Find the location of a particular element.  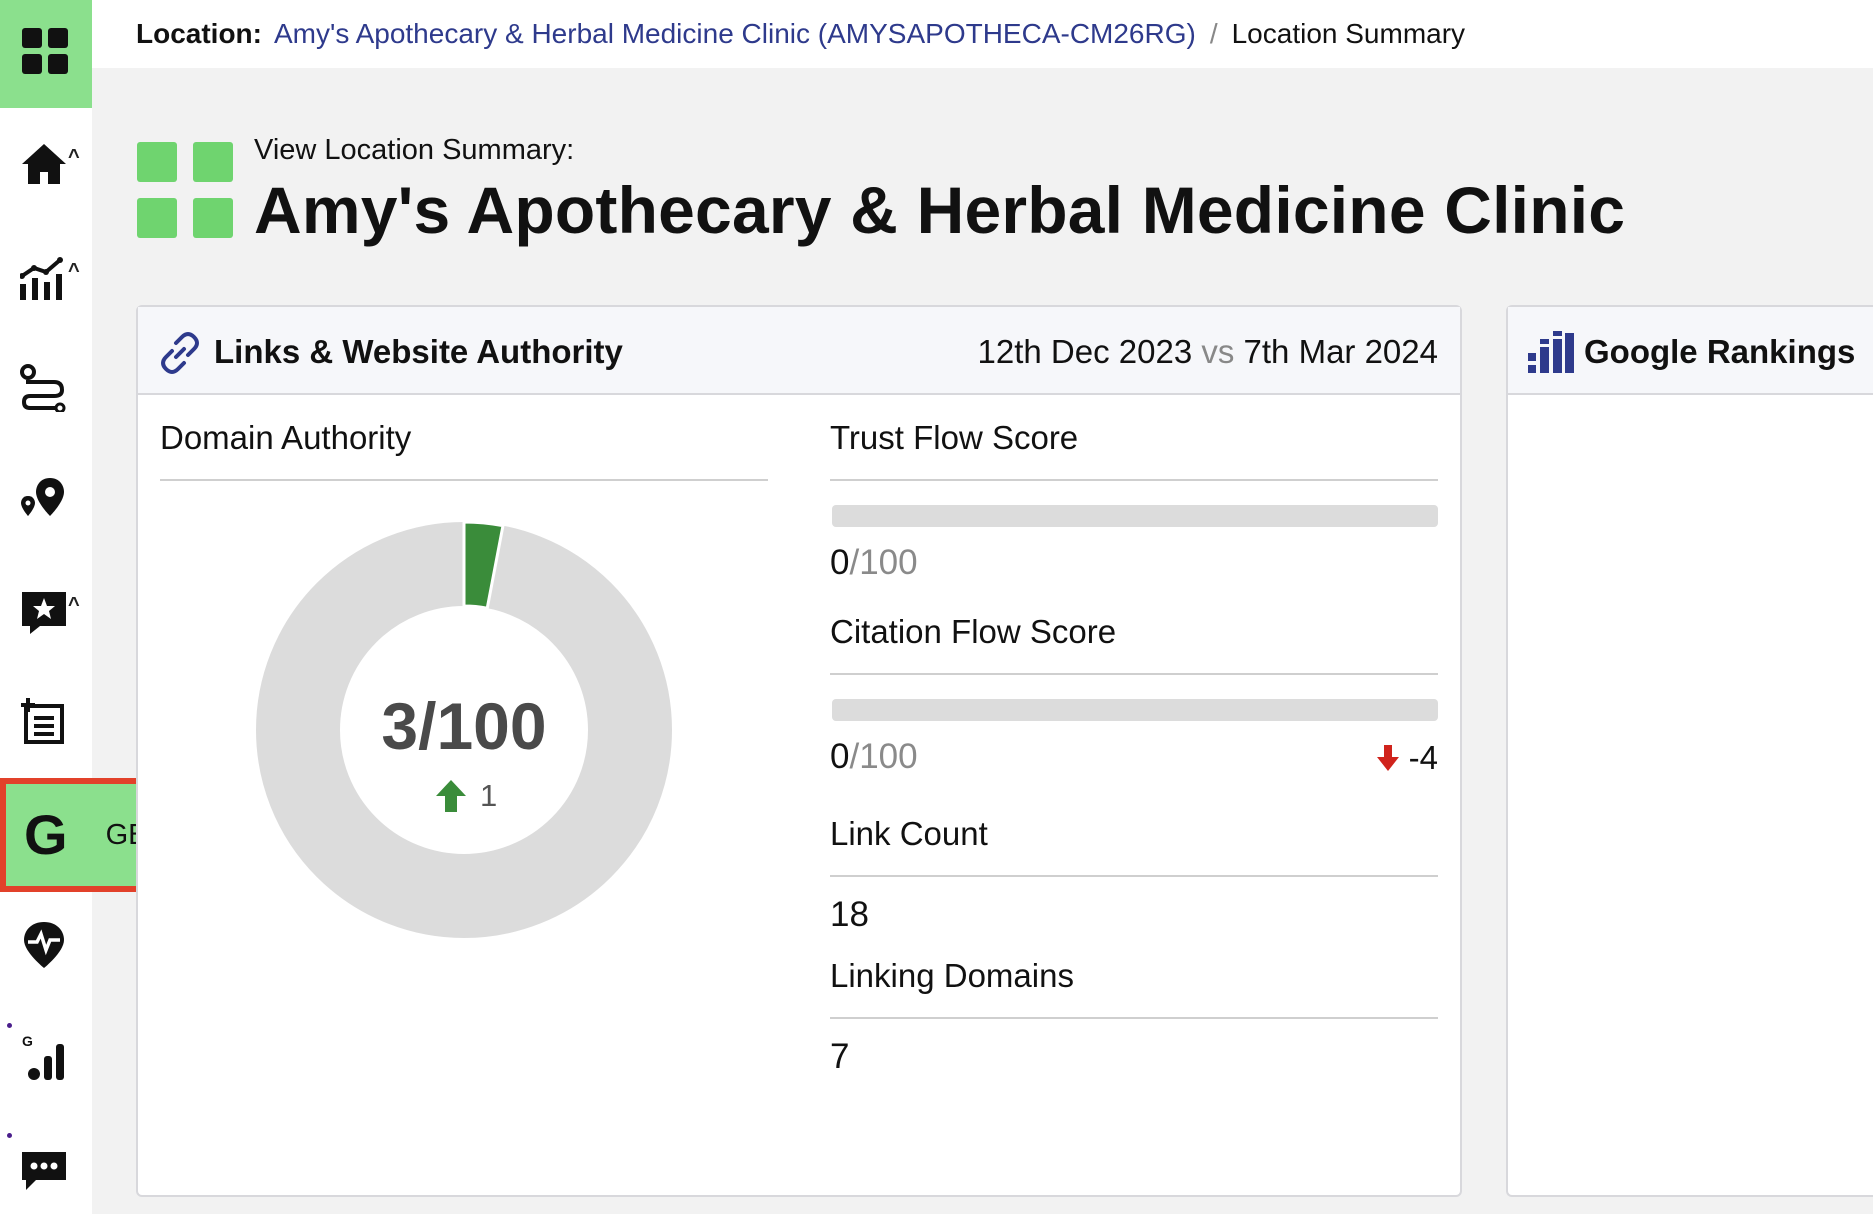

sidebar-item-list is located at coordinates (46, 721).